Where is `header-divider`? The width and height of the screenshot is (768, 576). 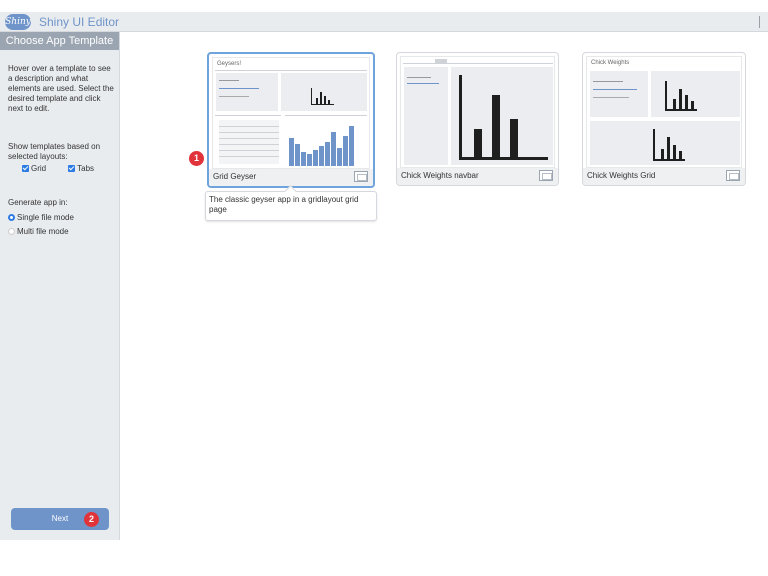
header-divider is located at coordinates (759, 22).